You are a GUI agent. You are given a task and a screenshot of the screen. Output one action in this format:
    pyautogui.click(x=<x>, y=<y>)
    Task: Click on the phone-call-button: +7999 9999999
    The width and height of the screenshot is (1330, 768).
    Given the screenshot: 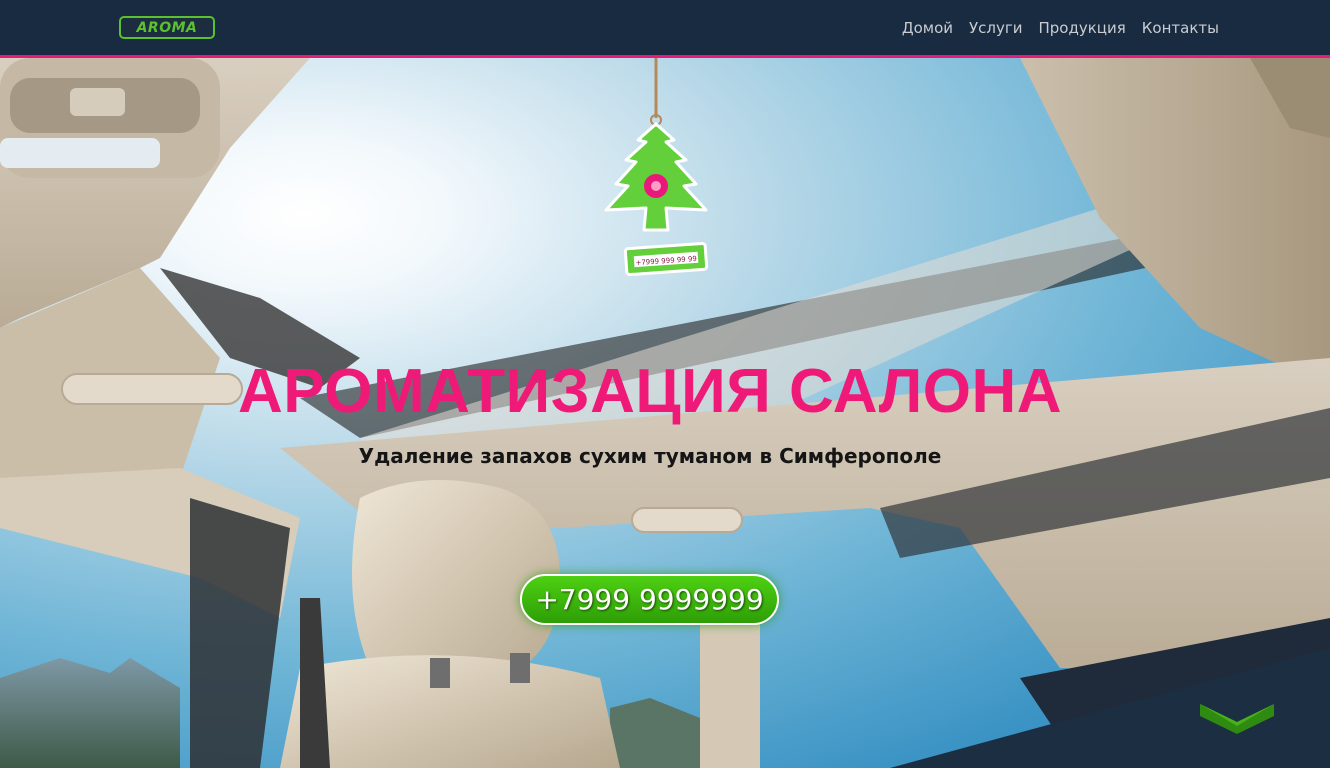 What is the action you would take?
    pyautogui.click(x=649, y=599)
    